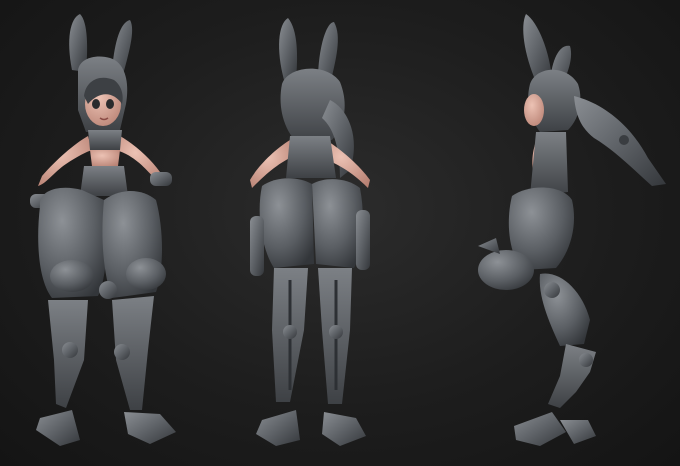  What do you see at coordinates (311, 157) in the screenshot?
I see `back-torso` at bounding box center [311, 157].